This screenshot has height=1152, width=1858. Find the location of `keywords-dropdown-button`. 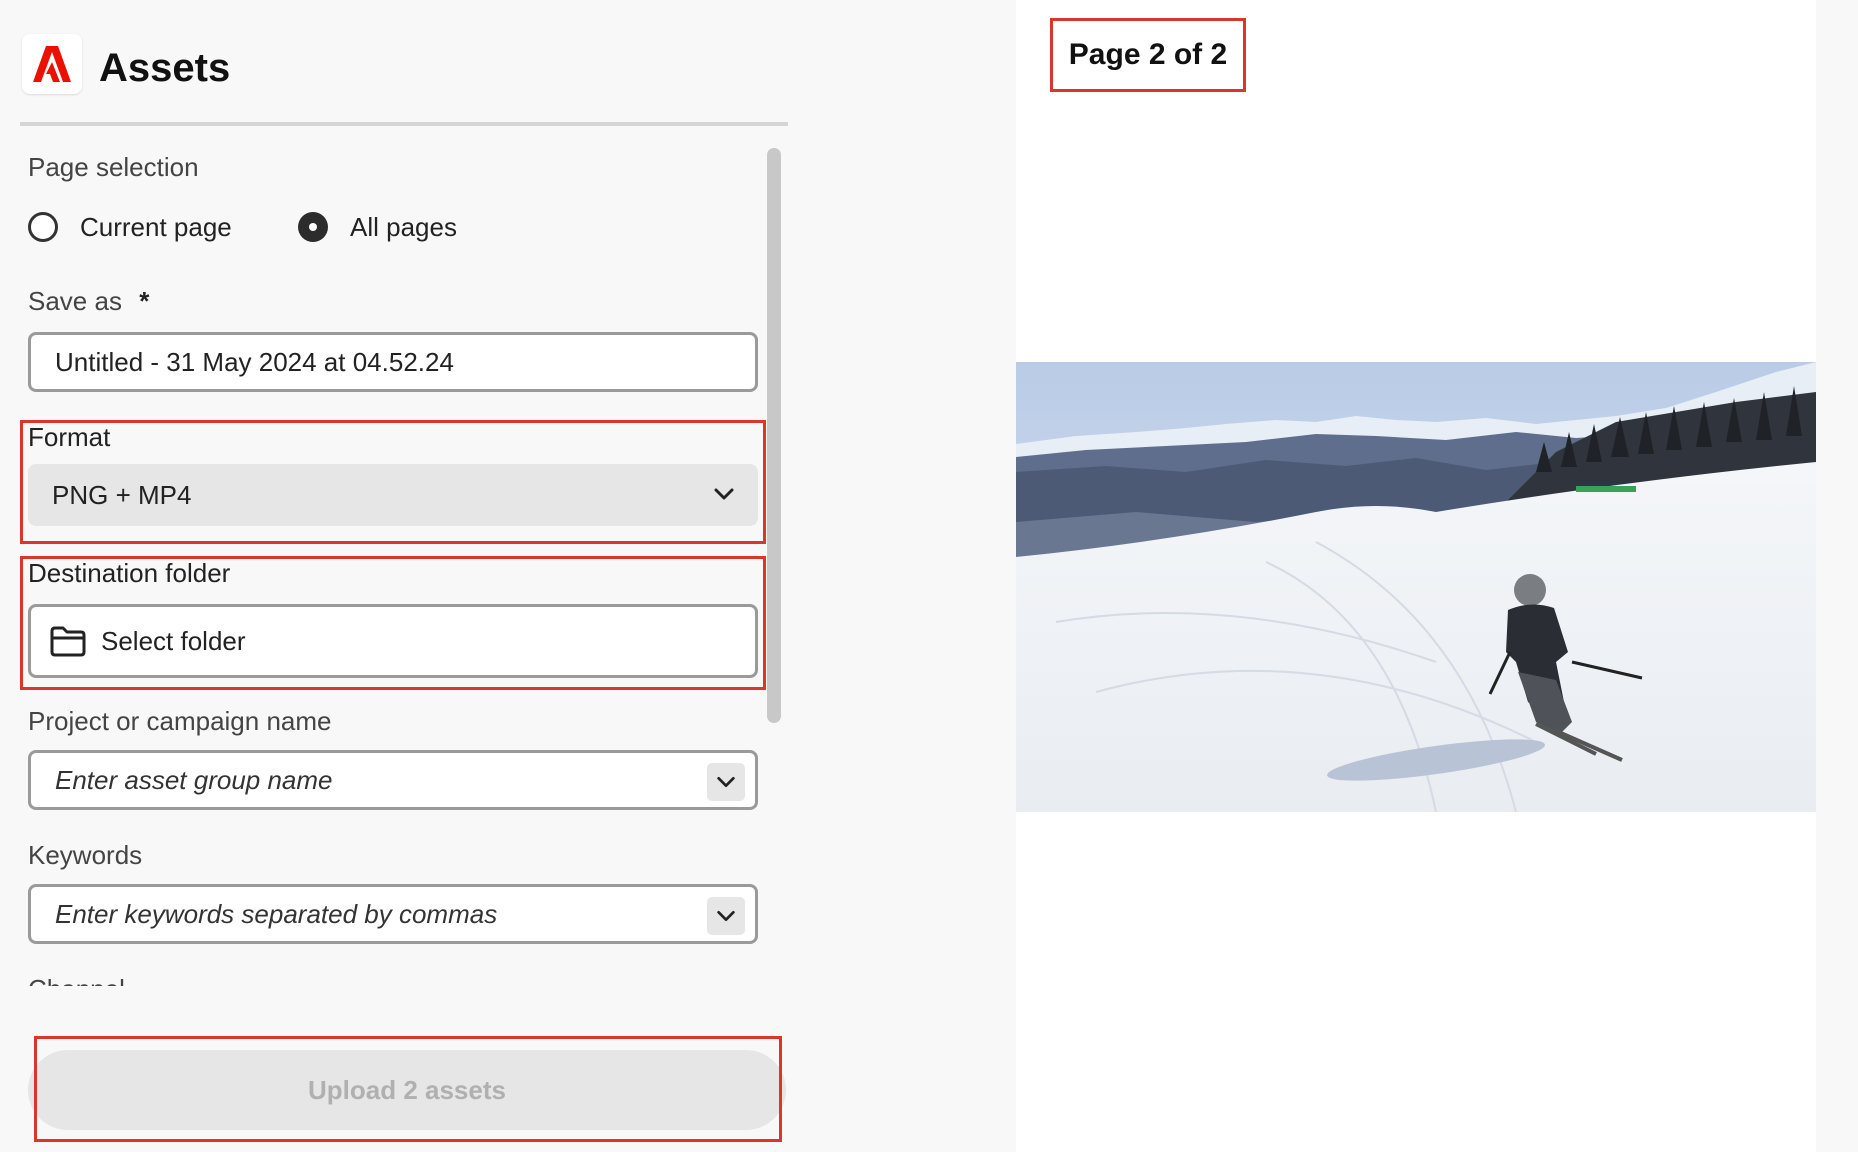

keywords-dropdown-button is located at coordinates (726, 916).